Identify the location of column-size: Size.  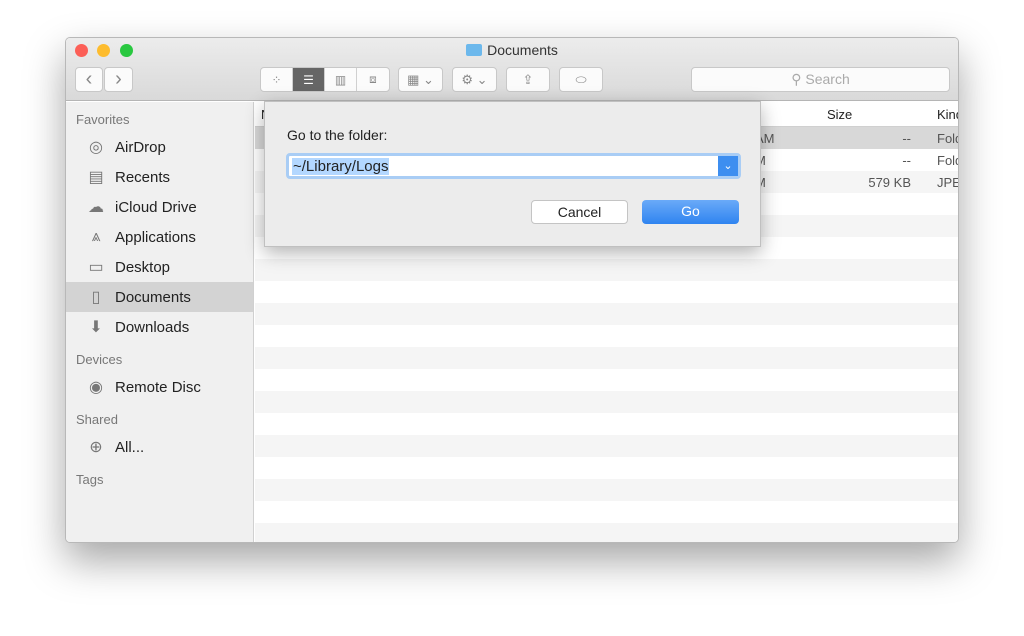
(839, 114).